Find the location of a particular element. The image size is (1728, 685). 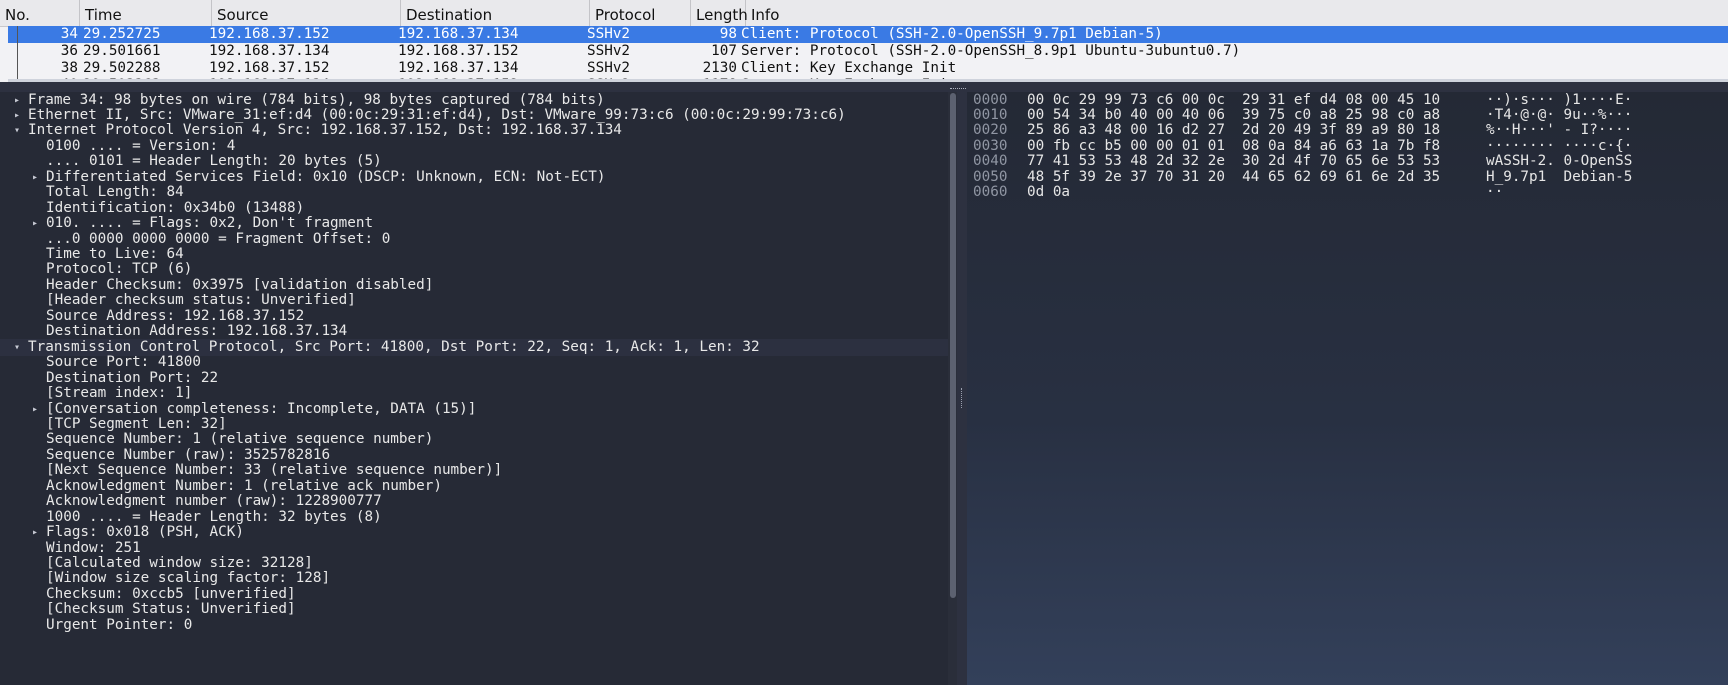

tree-item-label: 010. .... = Flags: 0x2, Don't fragment is located at coordinates (210, 223).